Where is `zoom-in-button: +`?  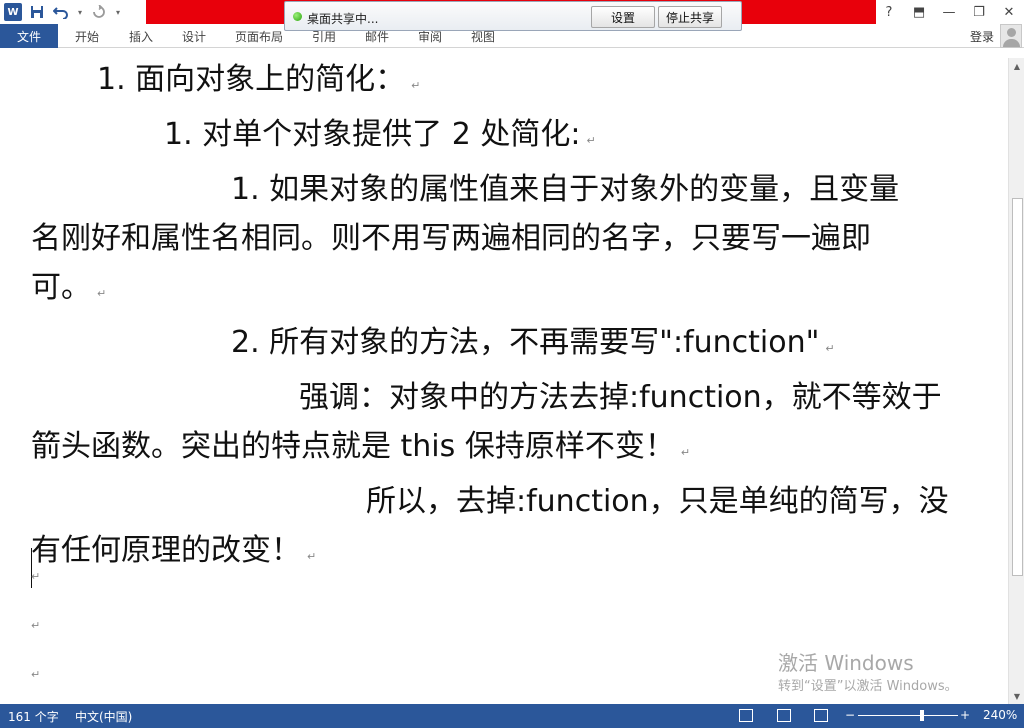
zoom-in-button: + is located at coordinates (965, 715).